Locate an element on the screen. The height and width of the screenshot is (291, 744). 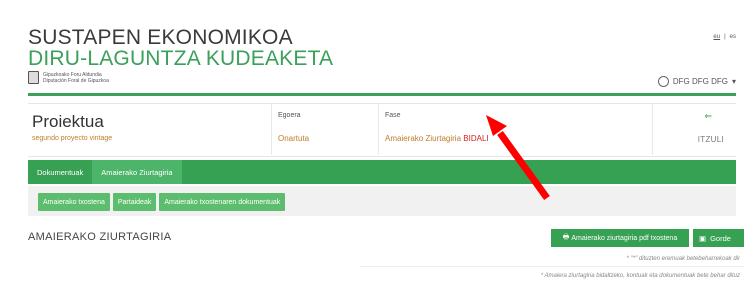
annotation-arrow is located at coordinates (518, 158).